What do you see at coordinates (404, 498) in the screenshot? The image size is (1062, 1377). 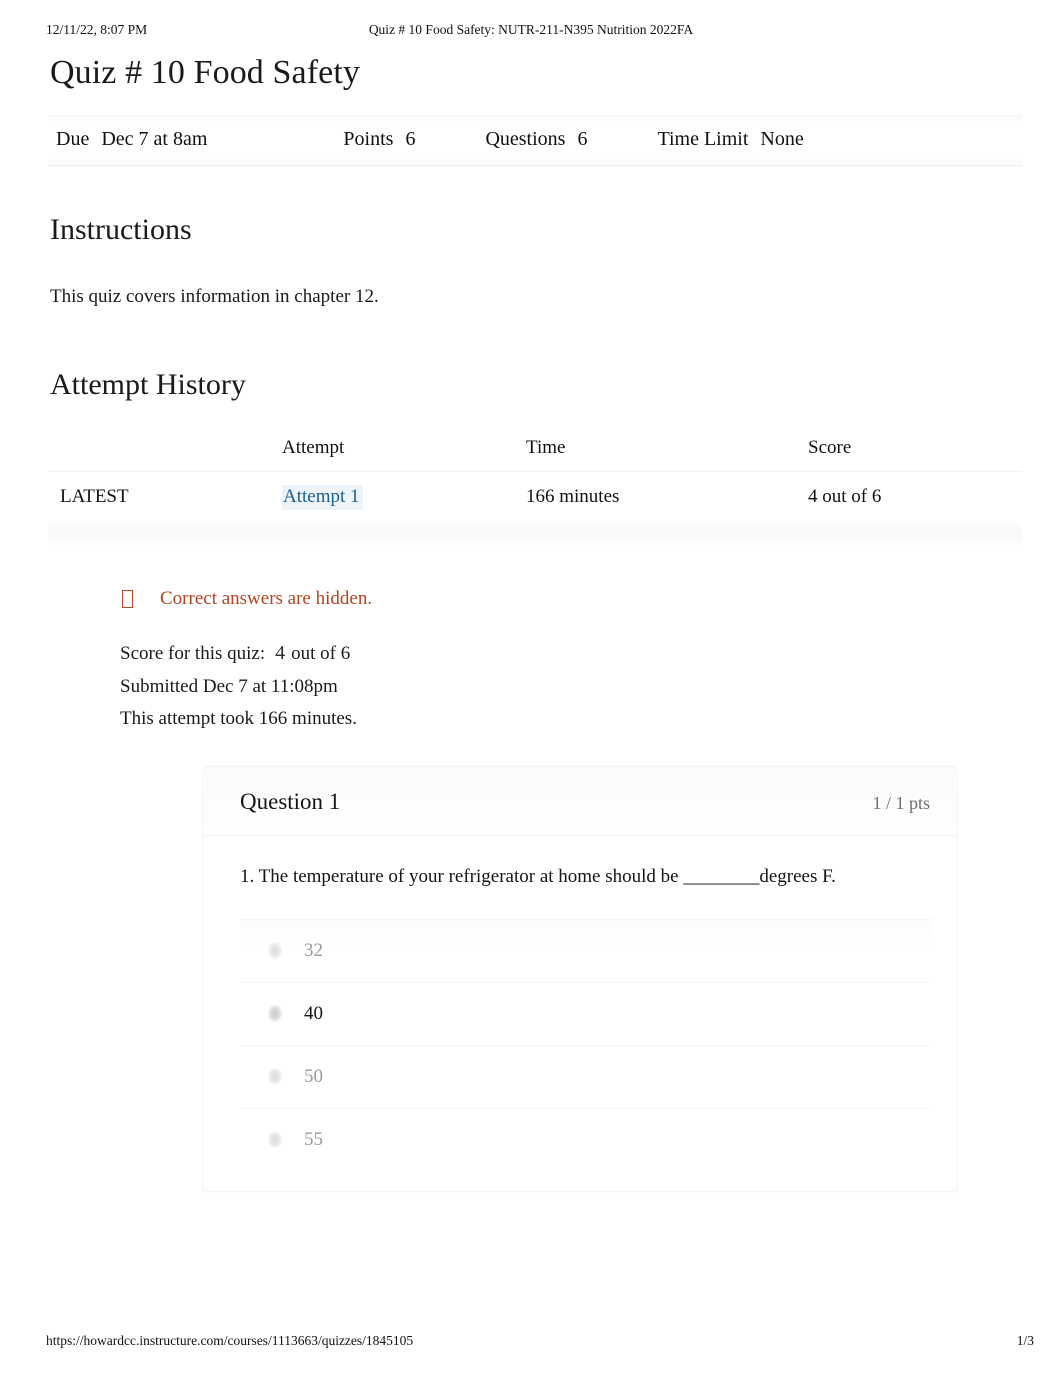 I see `attempt-cell: Attempt 1` at bounding box center [404, 498].